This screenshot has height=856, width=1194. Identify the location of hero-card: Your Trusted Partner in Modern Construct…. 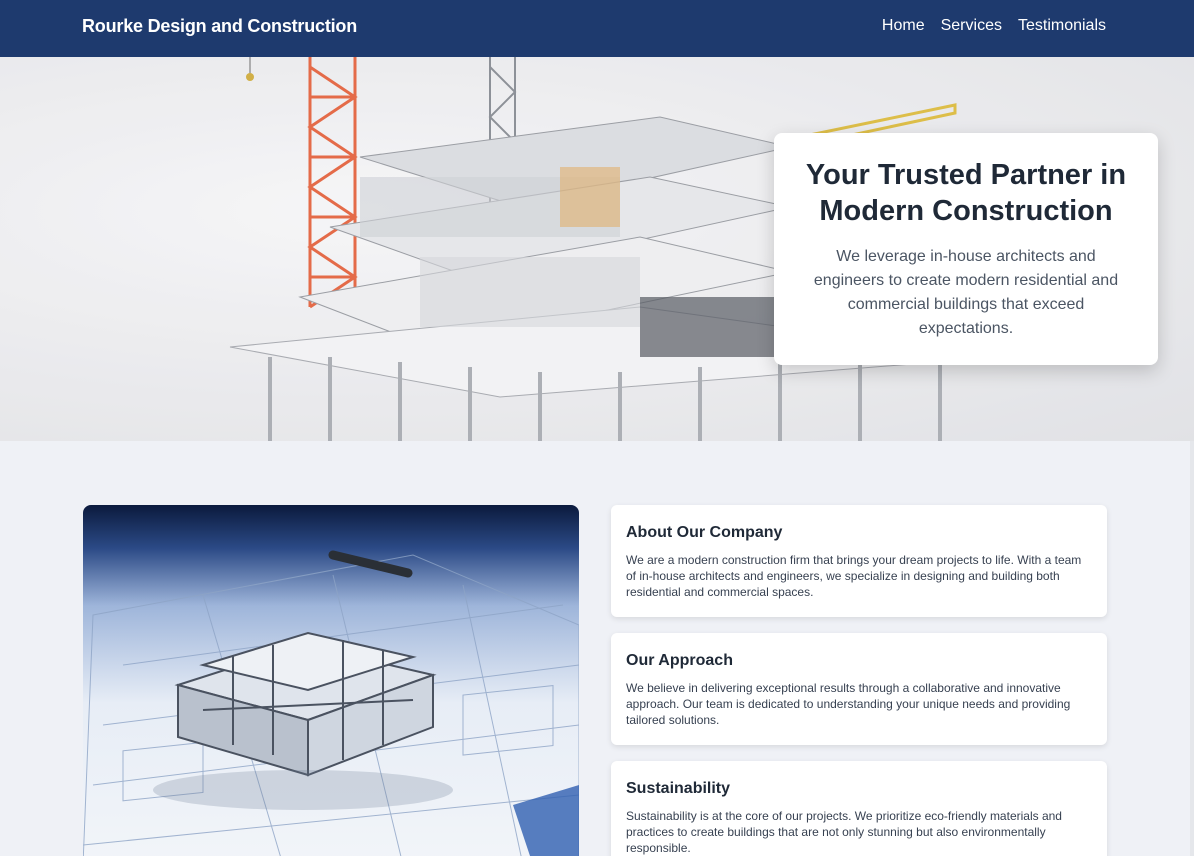
(966, 249).